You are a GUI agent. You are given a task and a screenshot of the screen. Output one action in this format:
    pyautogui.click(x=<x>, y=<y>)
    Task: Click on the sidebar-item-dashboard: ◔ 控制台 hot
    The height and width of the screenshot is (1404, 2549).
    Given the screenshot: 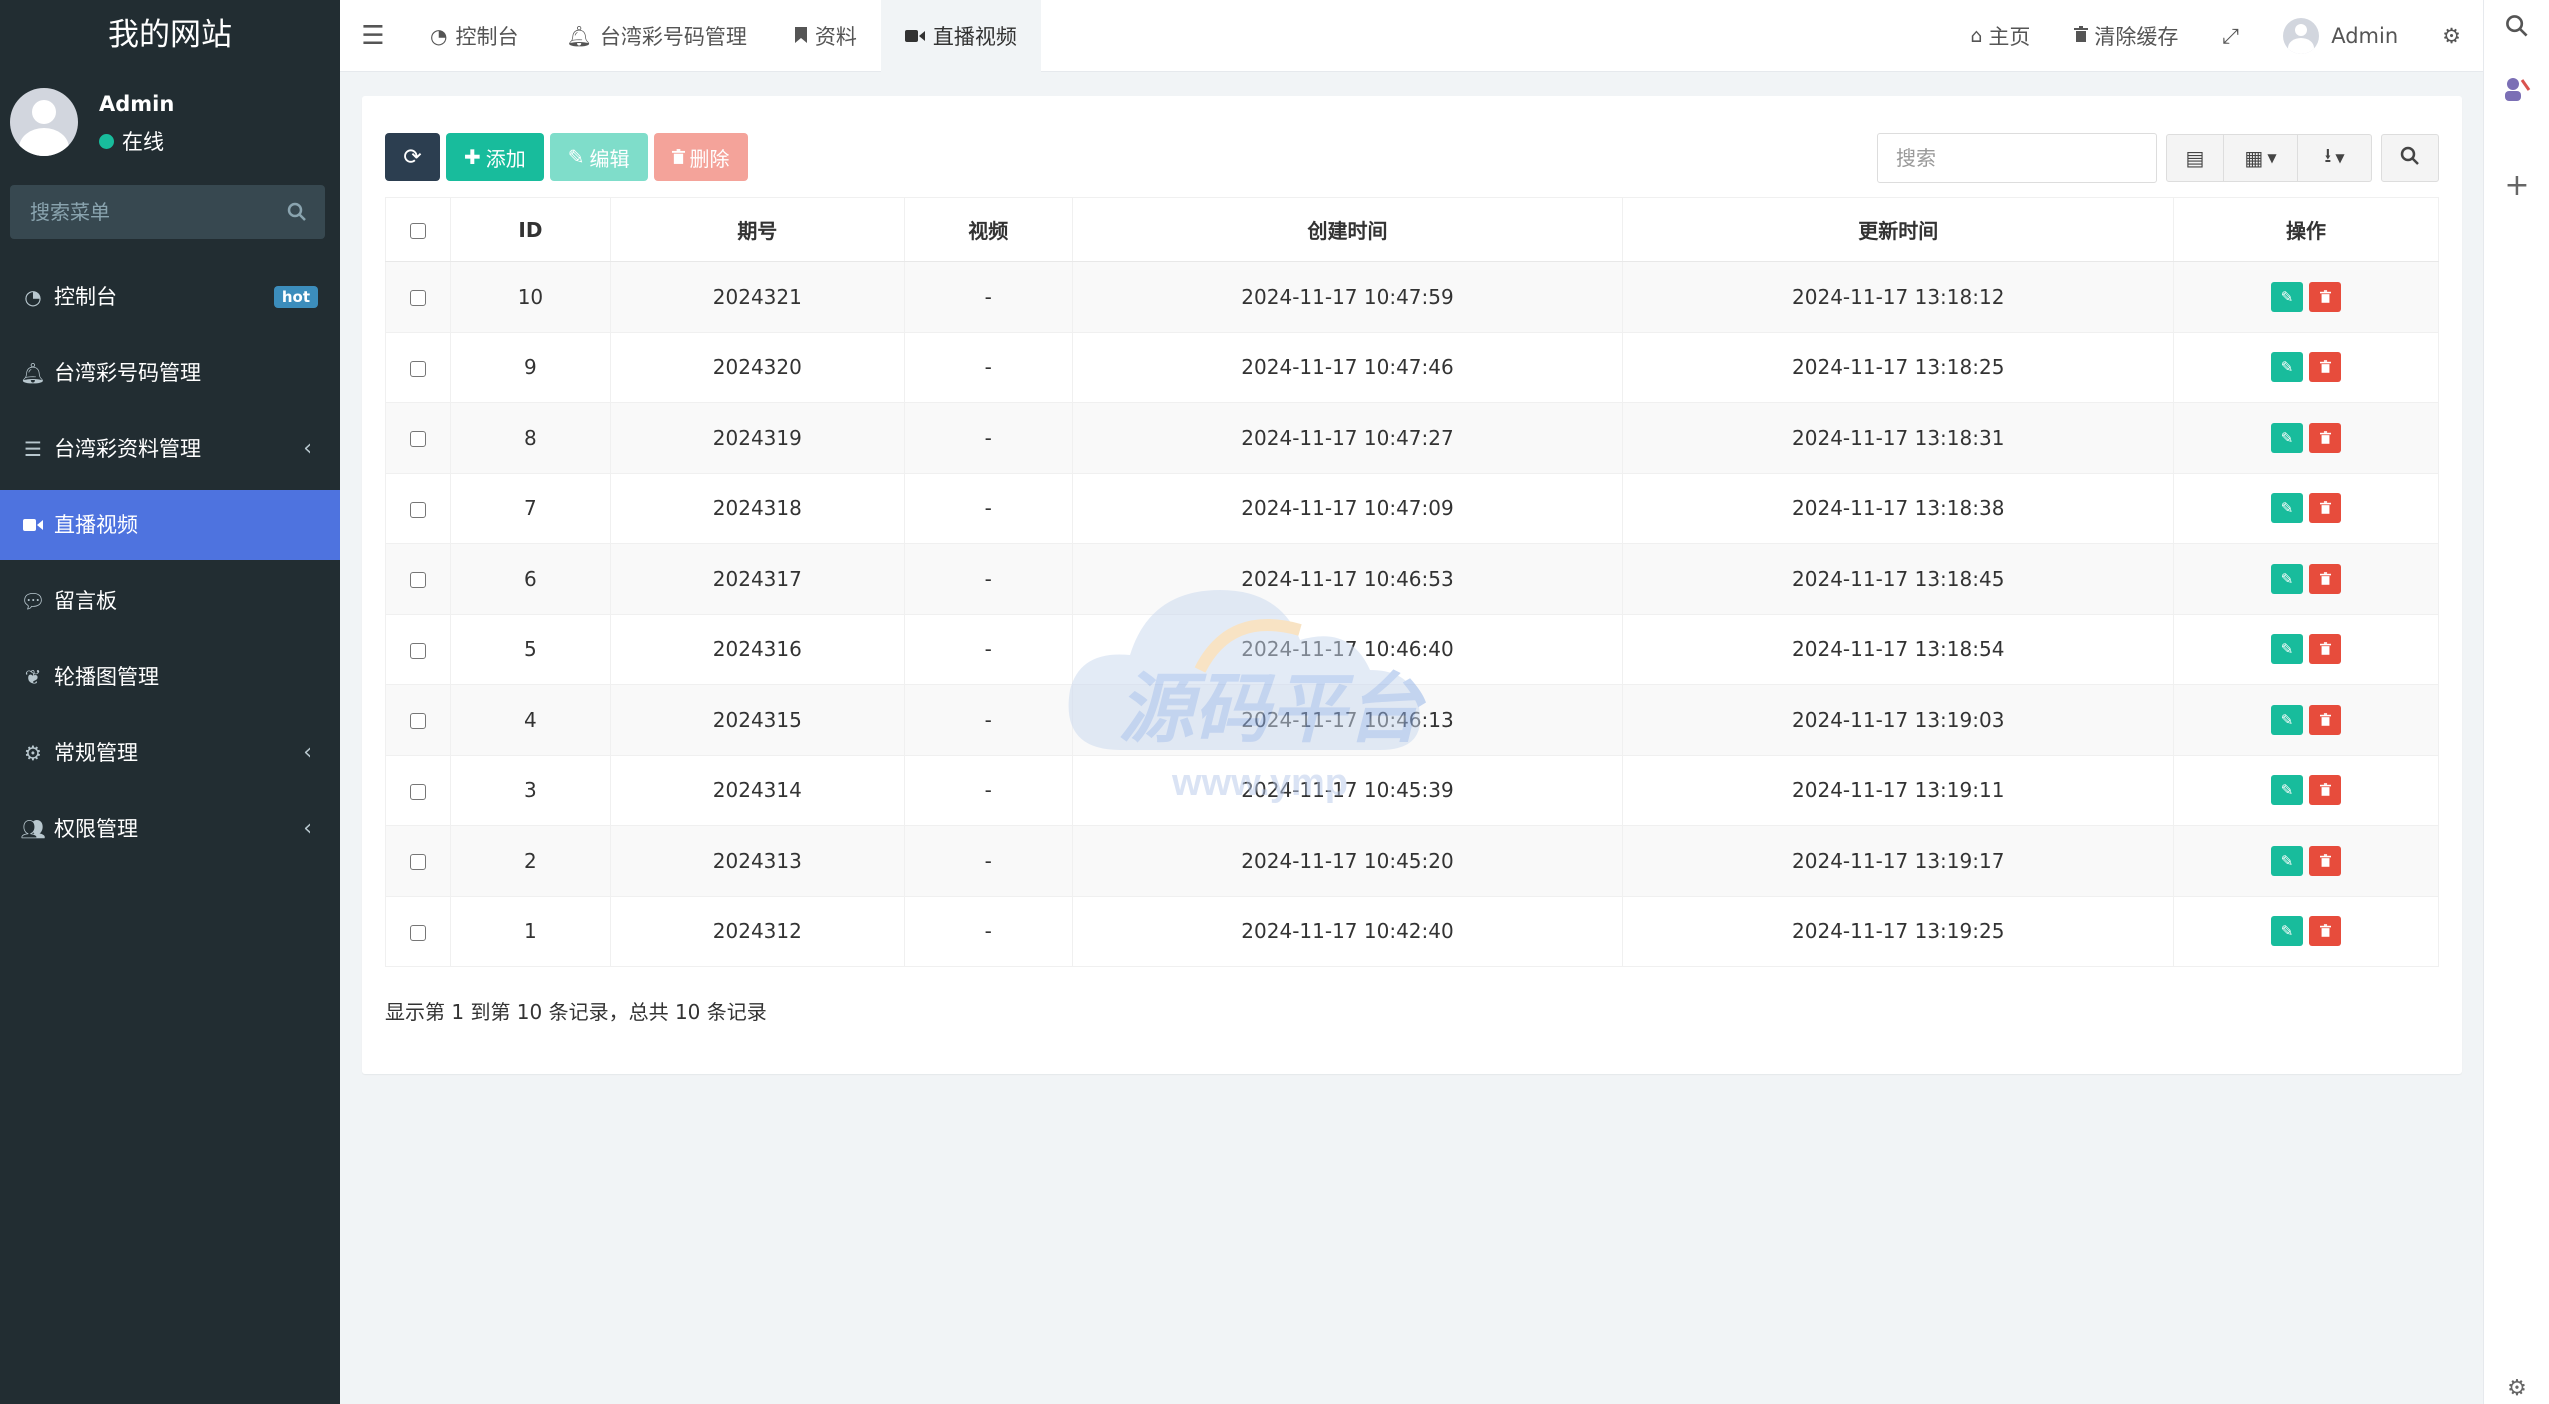 What is the action you would take?
    pyautogui.click(x=170, y=297)
    